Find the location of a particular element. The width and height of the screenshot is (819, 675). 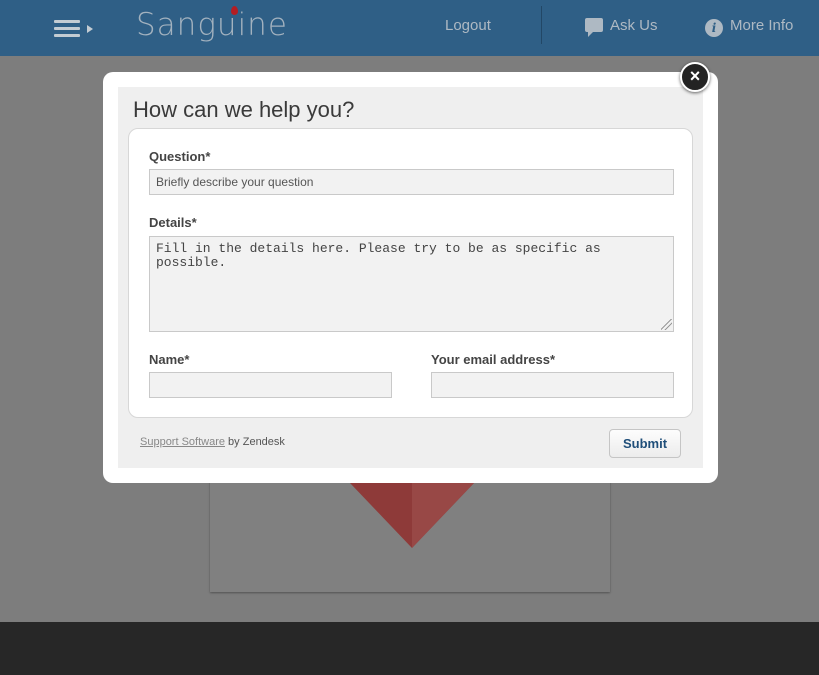

app-logo: Sanguine is located at coordinates (212, 25).